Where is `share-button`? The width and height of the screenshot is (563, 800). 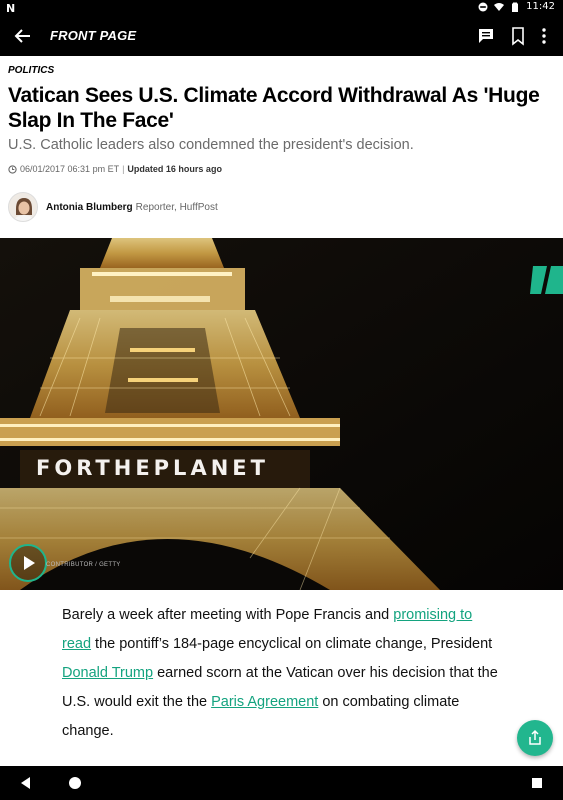 share-button is located at coordinates (535, 738).